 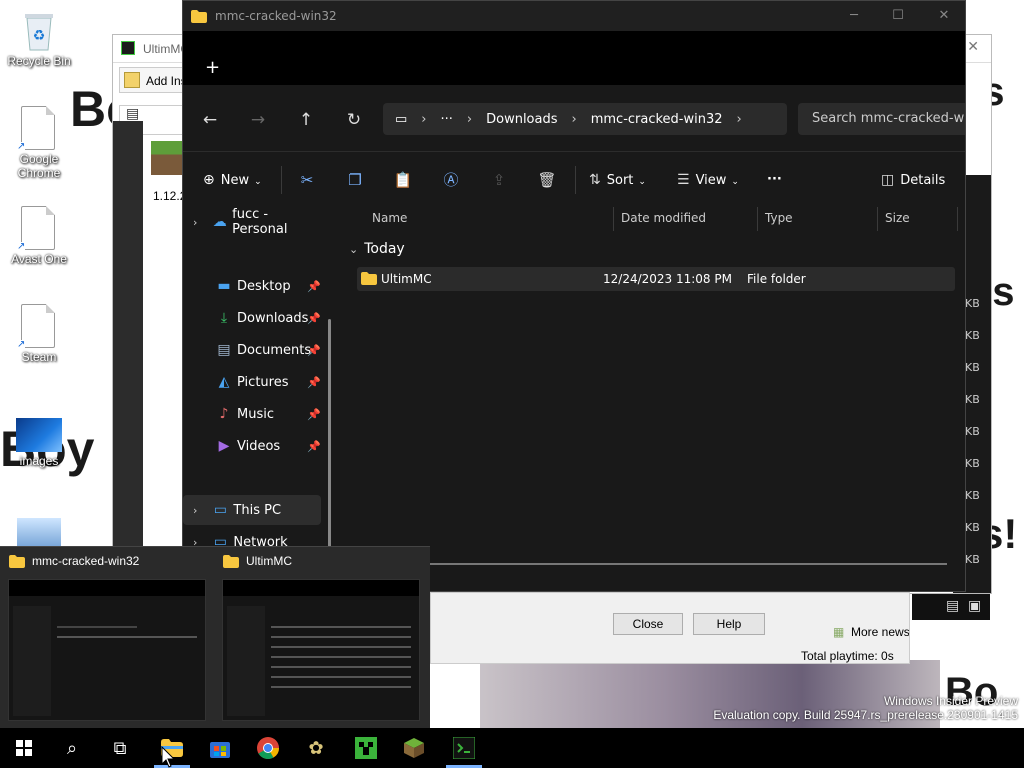 I want to click on group-header-today: ⌄ Today, so click(x=377, y=249).